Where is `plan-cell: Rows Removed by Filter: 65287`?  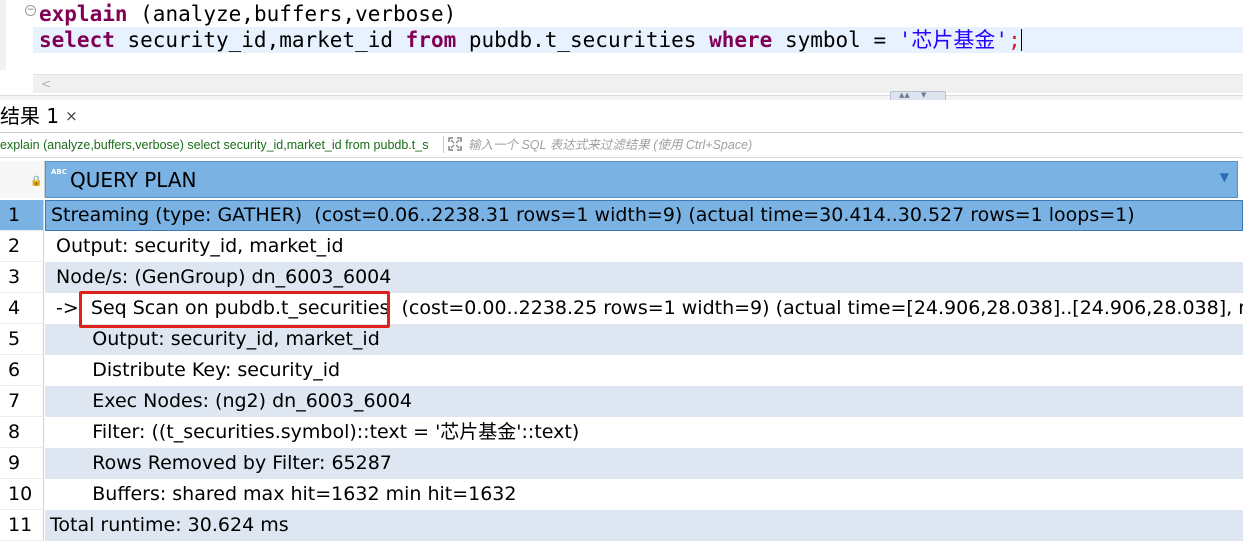 plan-cell: Rows Removed by Filter: 65287 is located at coordinates (644, 463).